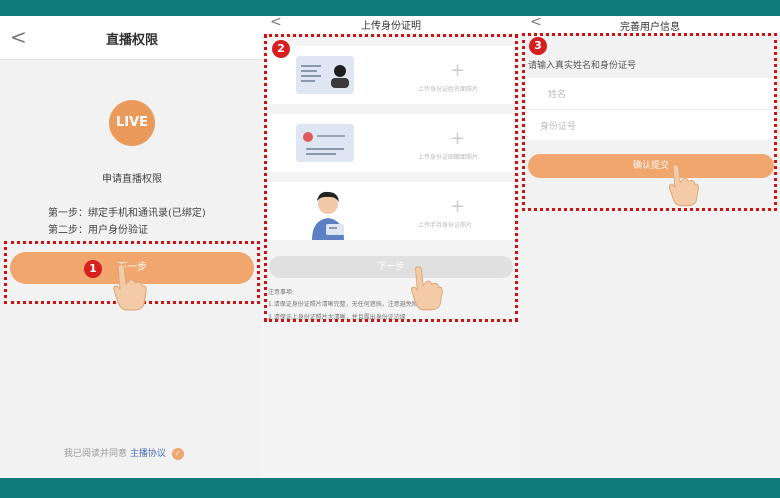  I want to click on frame-top-bar, so click(390, 8).